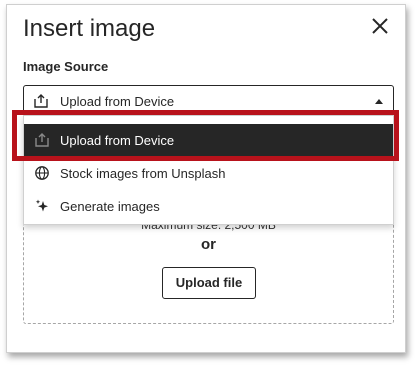 This screenshot has height=366, width=415. I want to click on menu-item-generate-images: Generate images, so click(208, 206).